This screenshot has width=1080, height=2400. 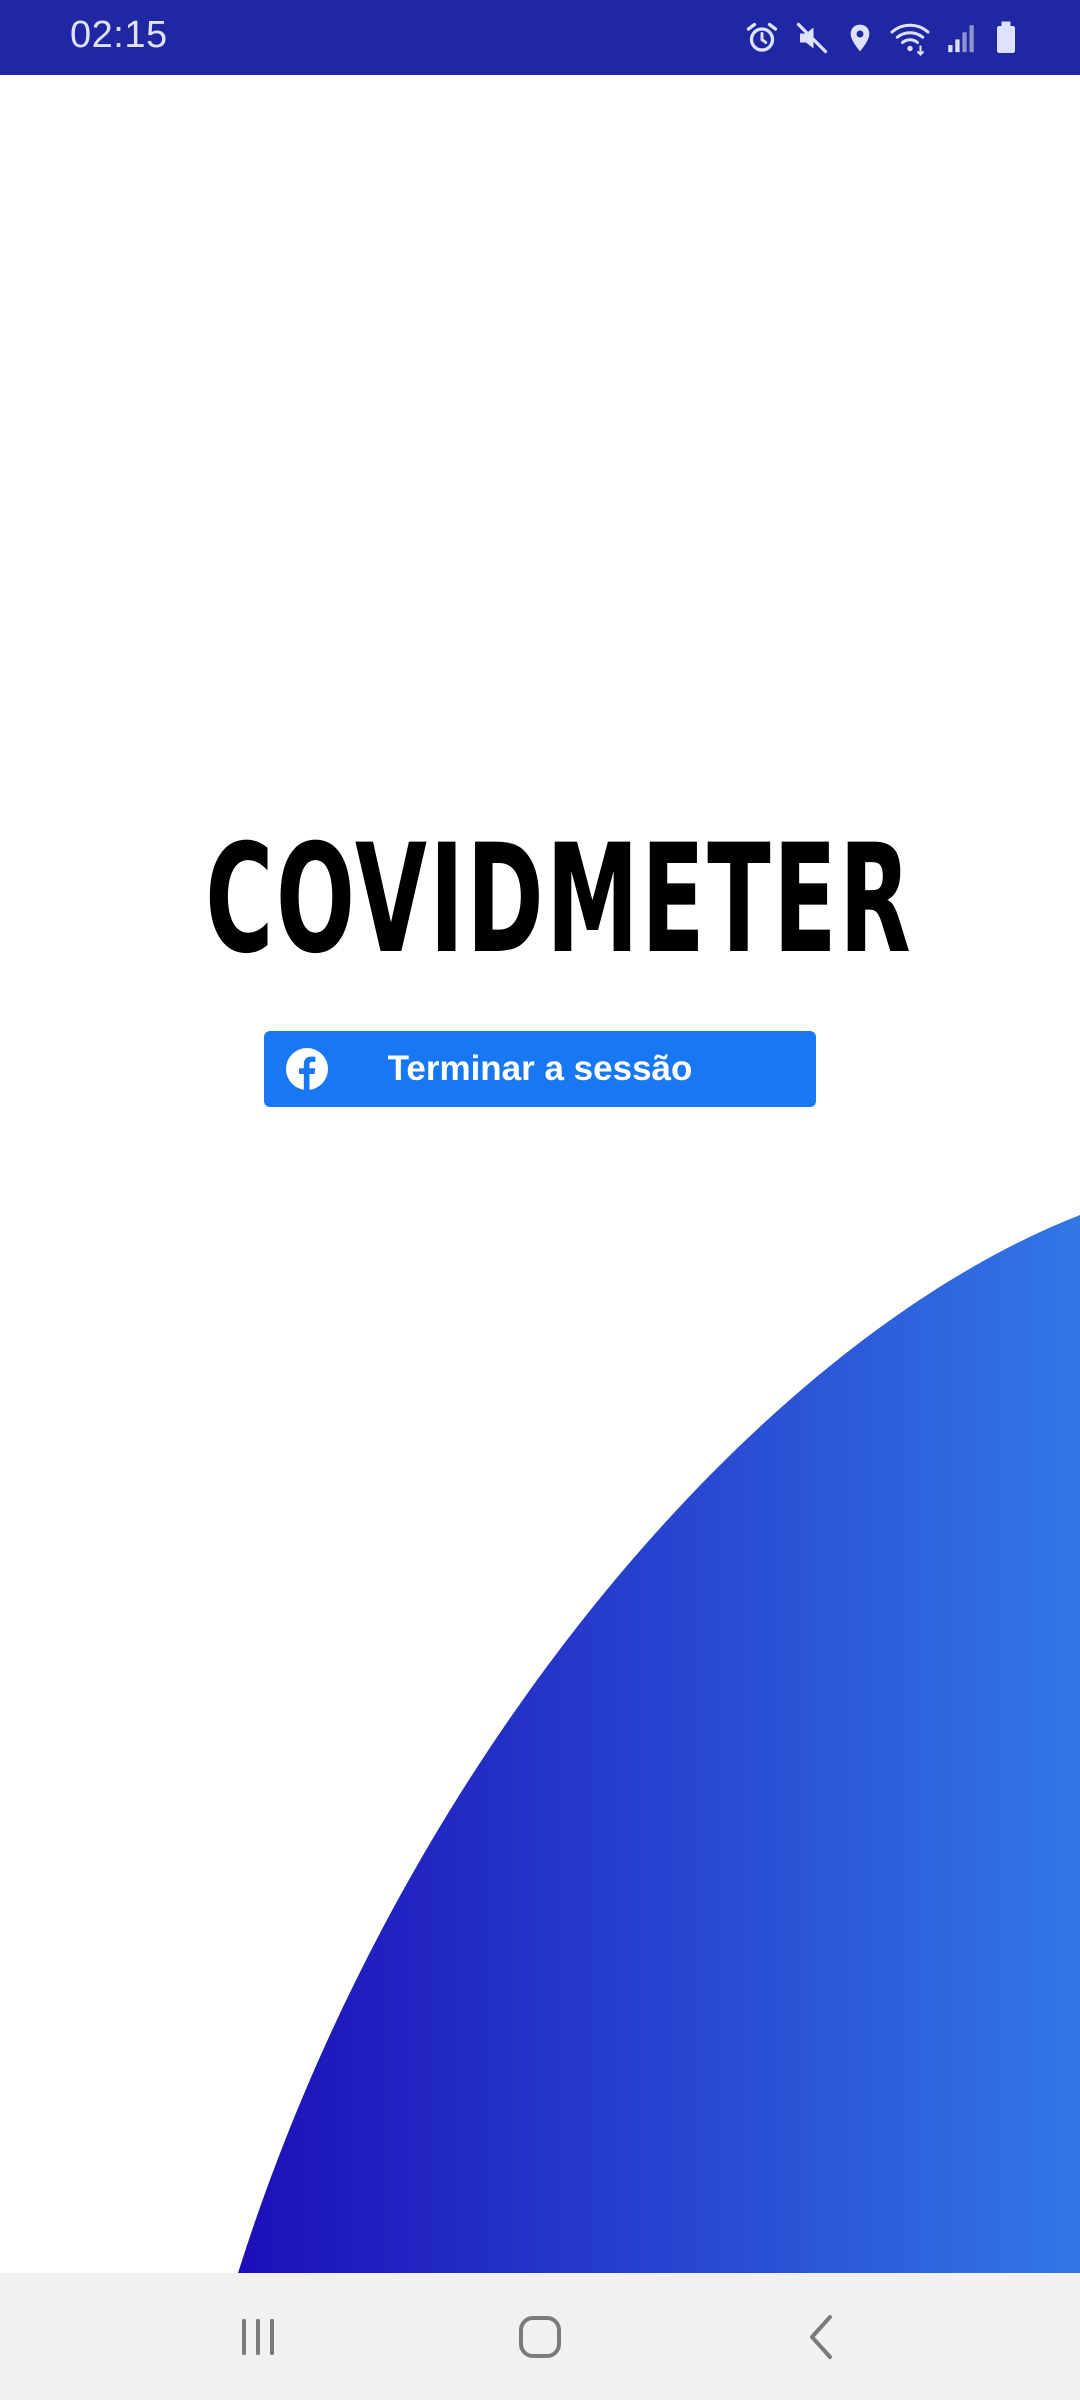 I want to click on mute-icon, so click(x=812, y=38).